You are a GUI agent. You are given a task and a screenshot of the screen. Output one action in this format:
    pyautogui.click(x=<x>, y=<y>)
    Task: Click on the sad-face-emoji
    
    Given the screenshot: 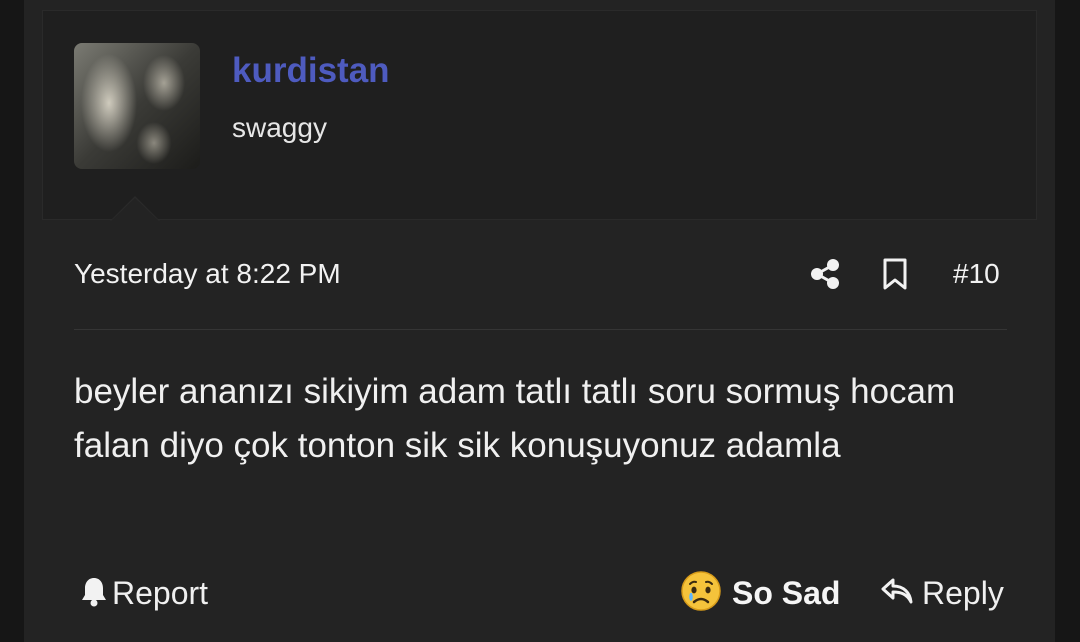 What is the action you would take?
    pyautogui.click(x=701, y=593)
    